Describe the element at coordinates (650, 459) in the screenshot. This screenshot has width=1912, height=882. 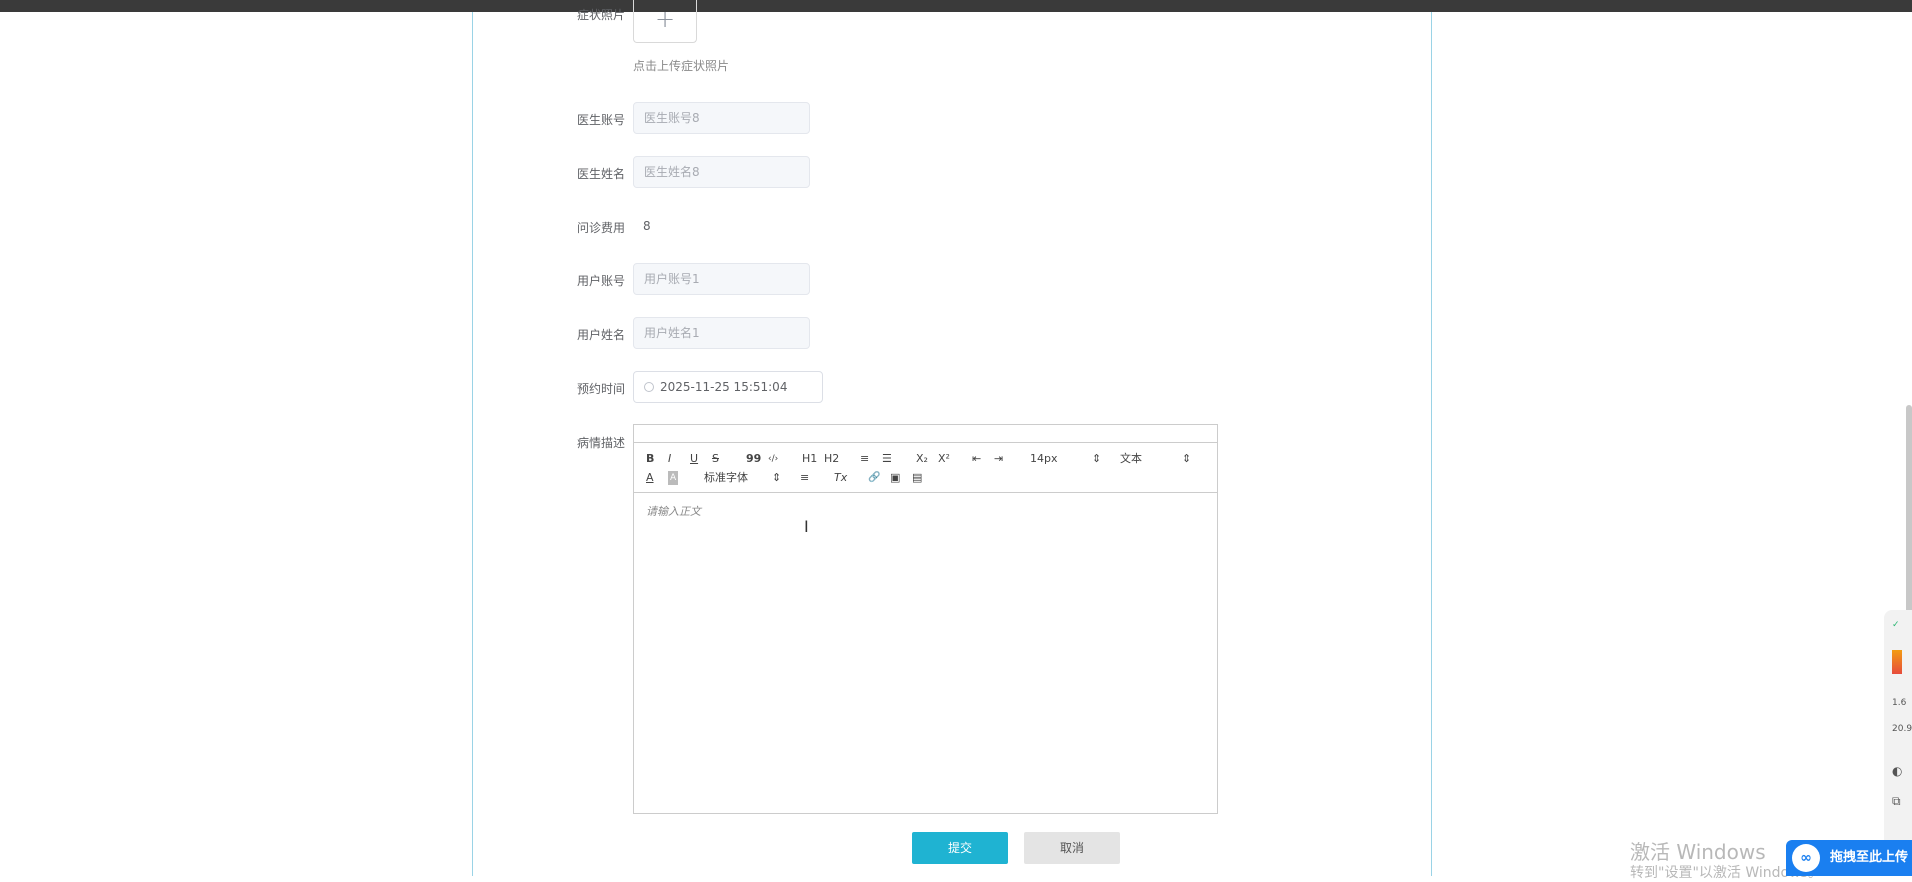
I see `bold-icon: B` at that location.